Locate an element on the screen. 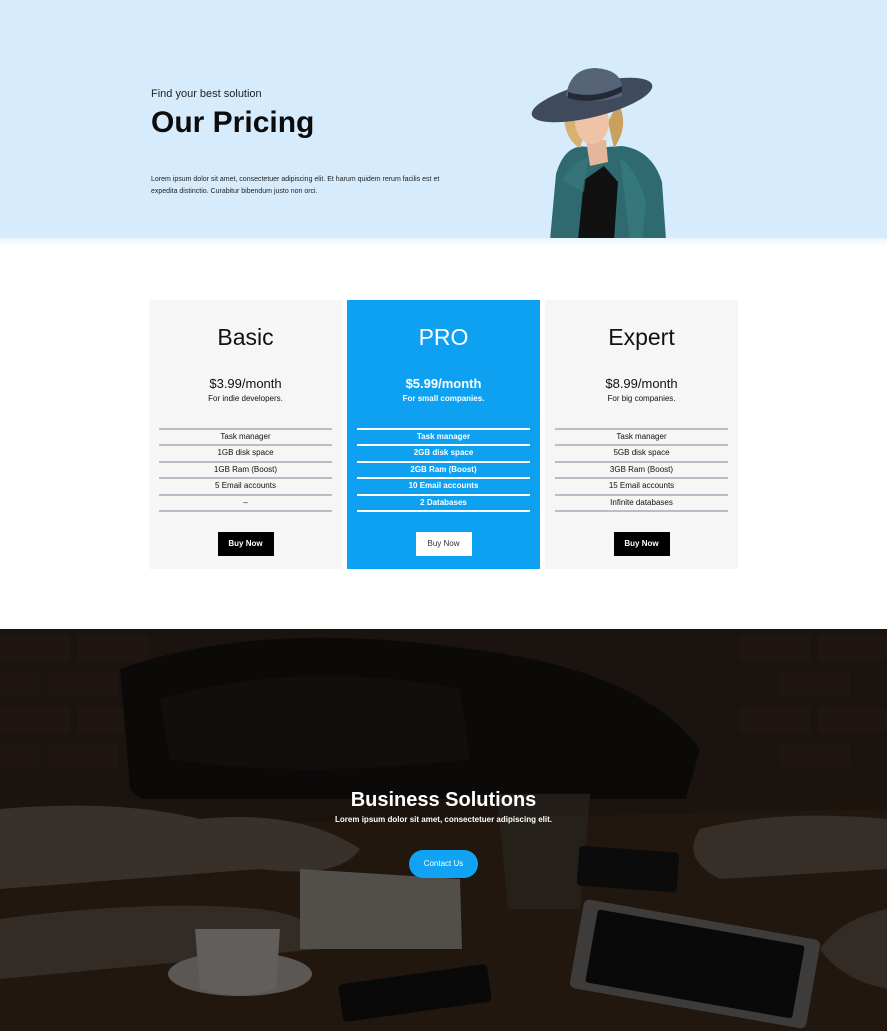  feature-item: 2GB Ram (Boost) is located at coordinates (443, 471).